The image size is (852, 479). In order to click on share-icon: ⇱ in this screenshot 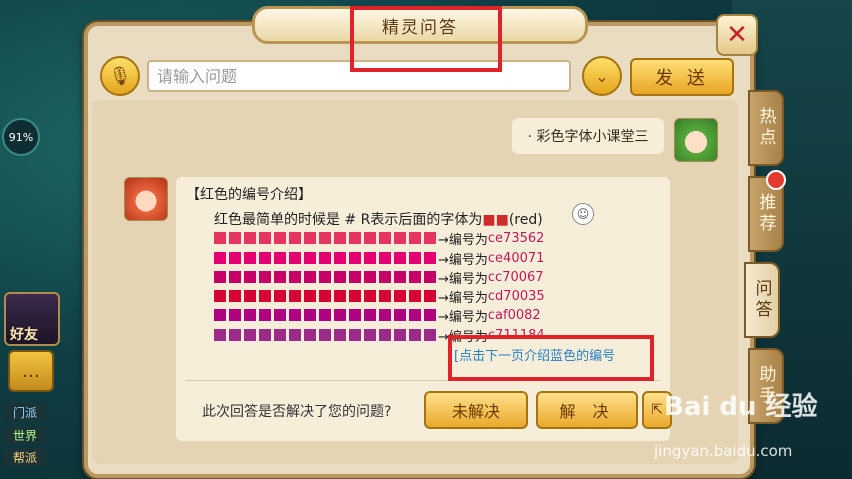, I will do `click(657, 410)`.